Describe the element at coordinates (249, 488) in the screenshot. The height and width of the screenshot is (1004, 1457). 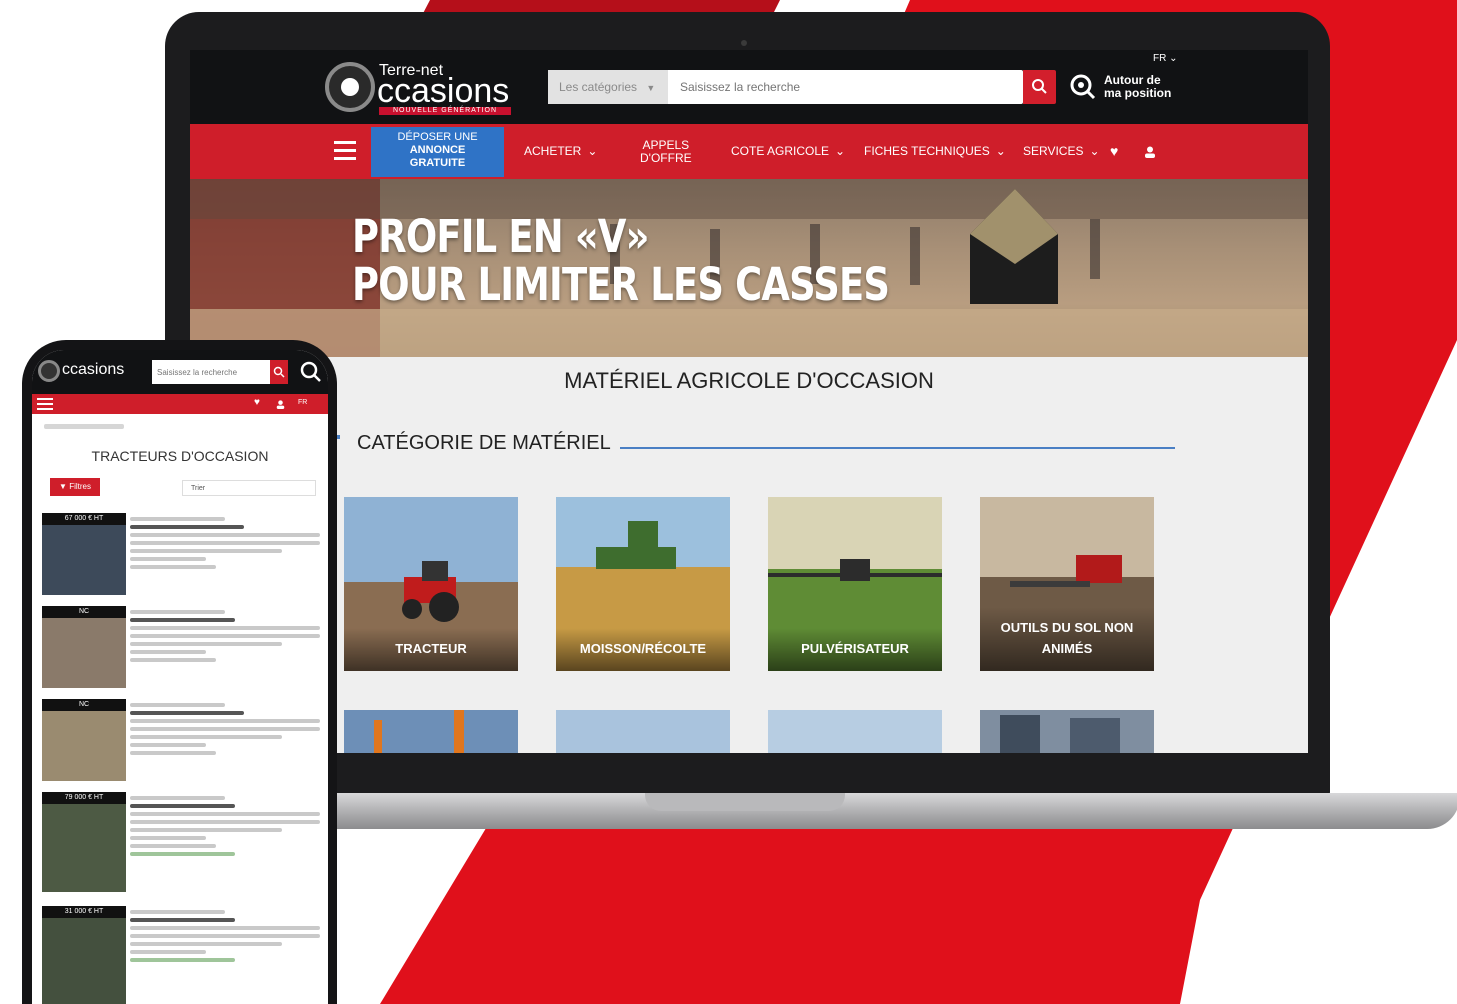
I see `sort-select: Trier` at that location.